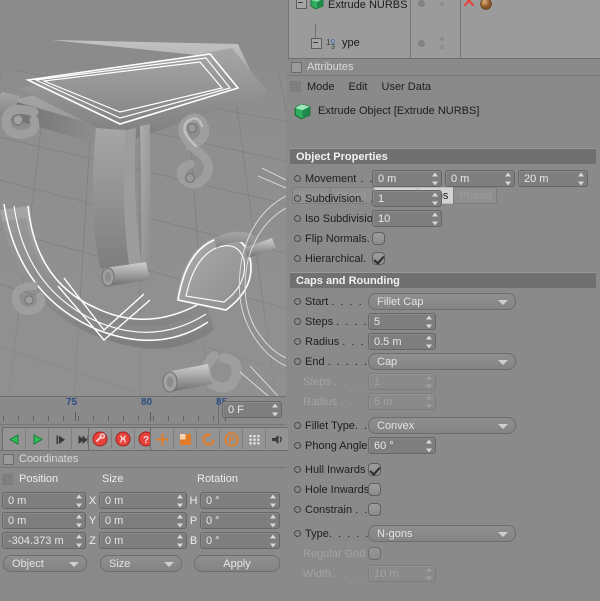  I want to click on start-cap-select: Fillet Cap, so click(442, 301).